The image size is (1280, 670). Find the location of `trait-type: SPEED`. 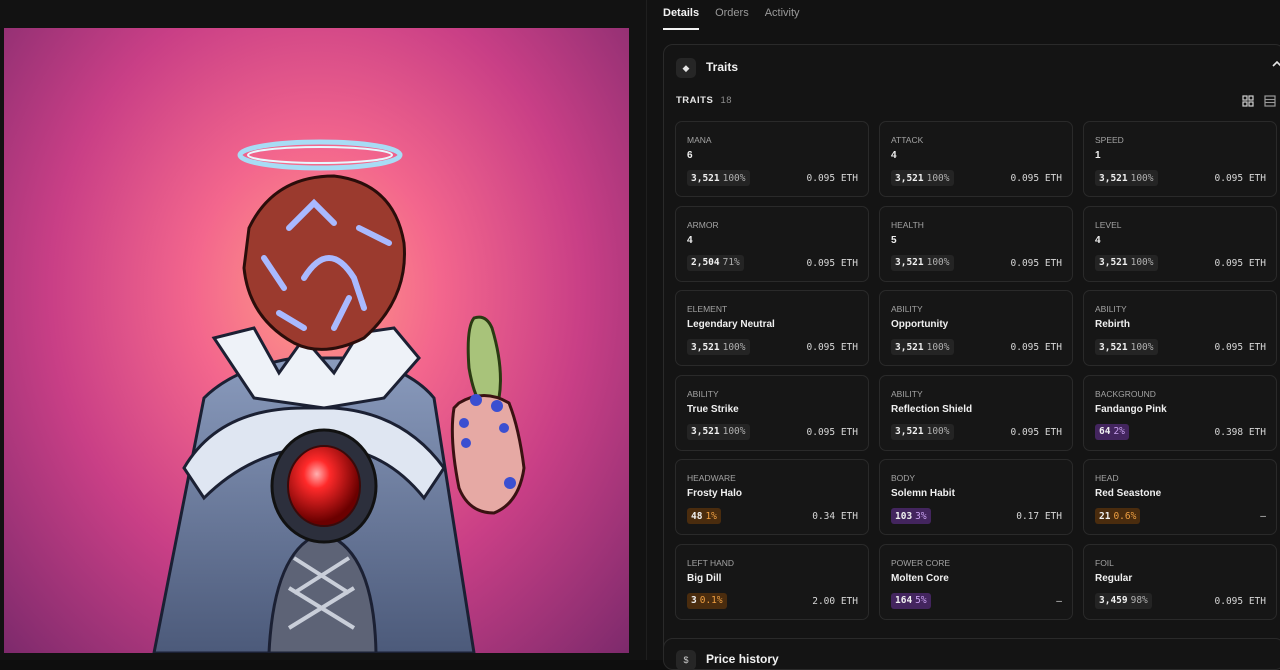

trait-type: SPEED is located at coordinates (1109, 140).